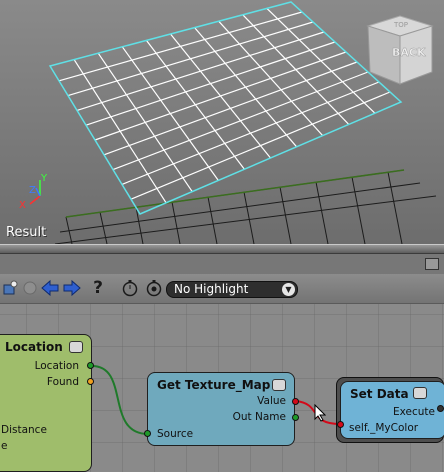 The height and width of the screenshot is (472, 444). Describe the element at coordinates (90, 365) in the screenshot. I see `pin-location-out` at that location.